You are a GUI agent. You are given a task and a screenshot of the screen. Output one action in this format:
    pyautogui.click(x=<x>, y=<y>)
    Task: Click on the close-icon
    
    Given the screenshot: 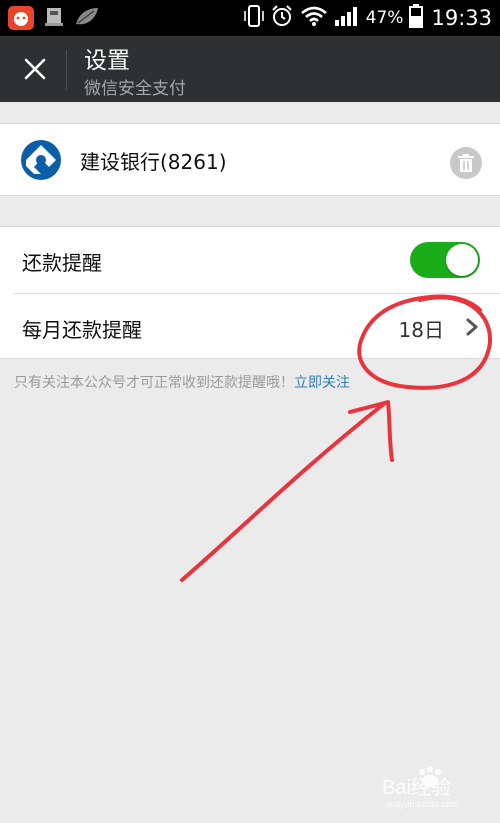 What is the action you would take?
    pyautogui.click(x=35, y=69)
    